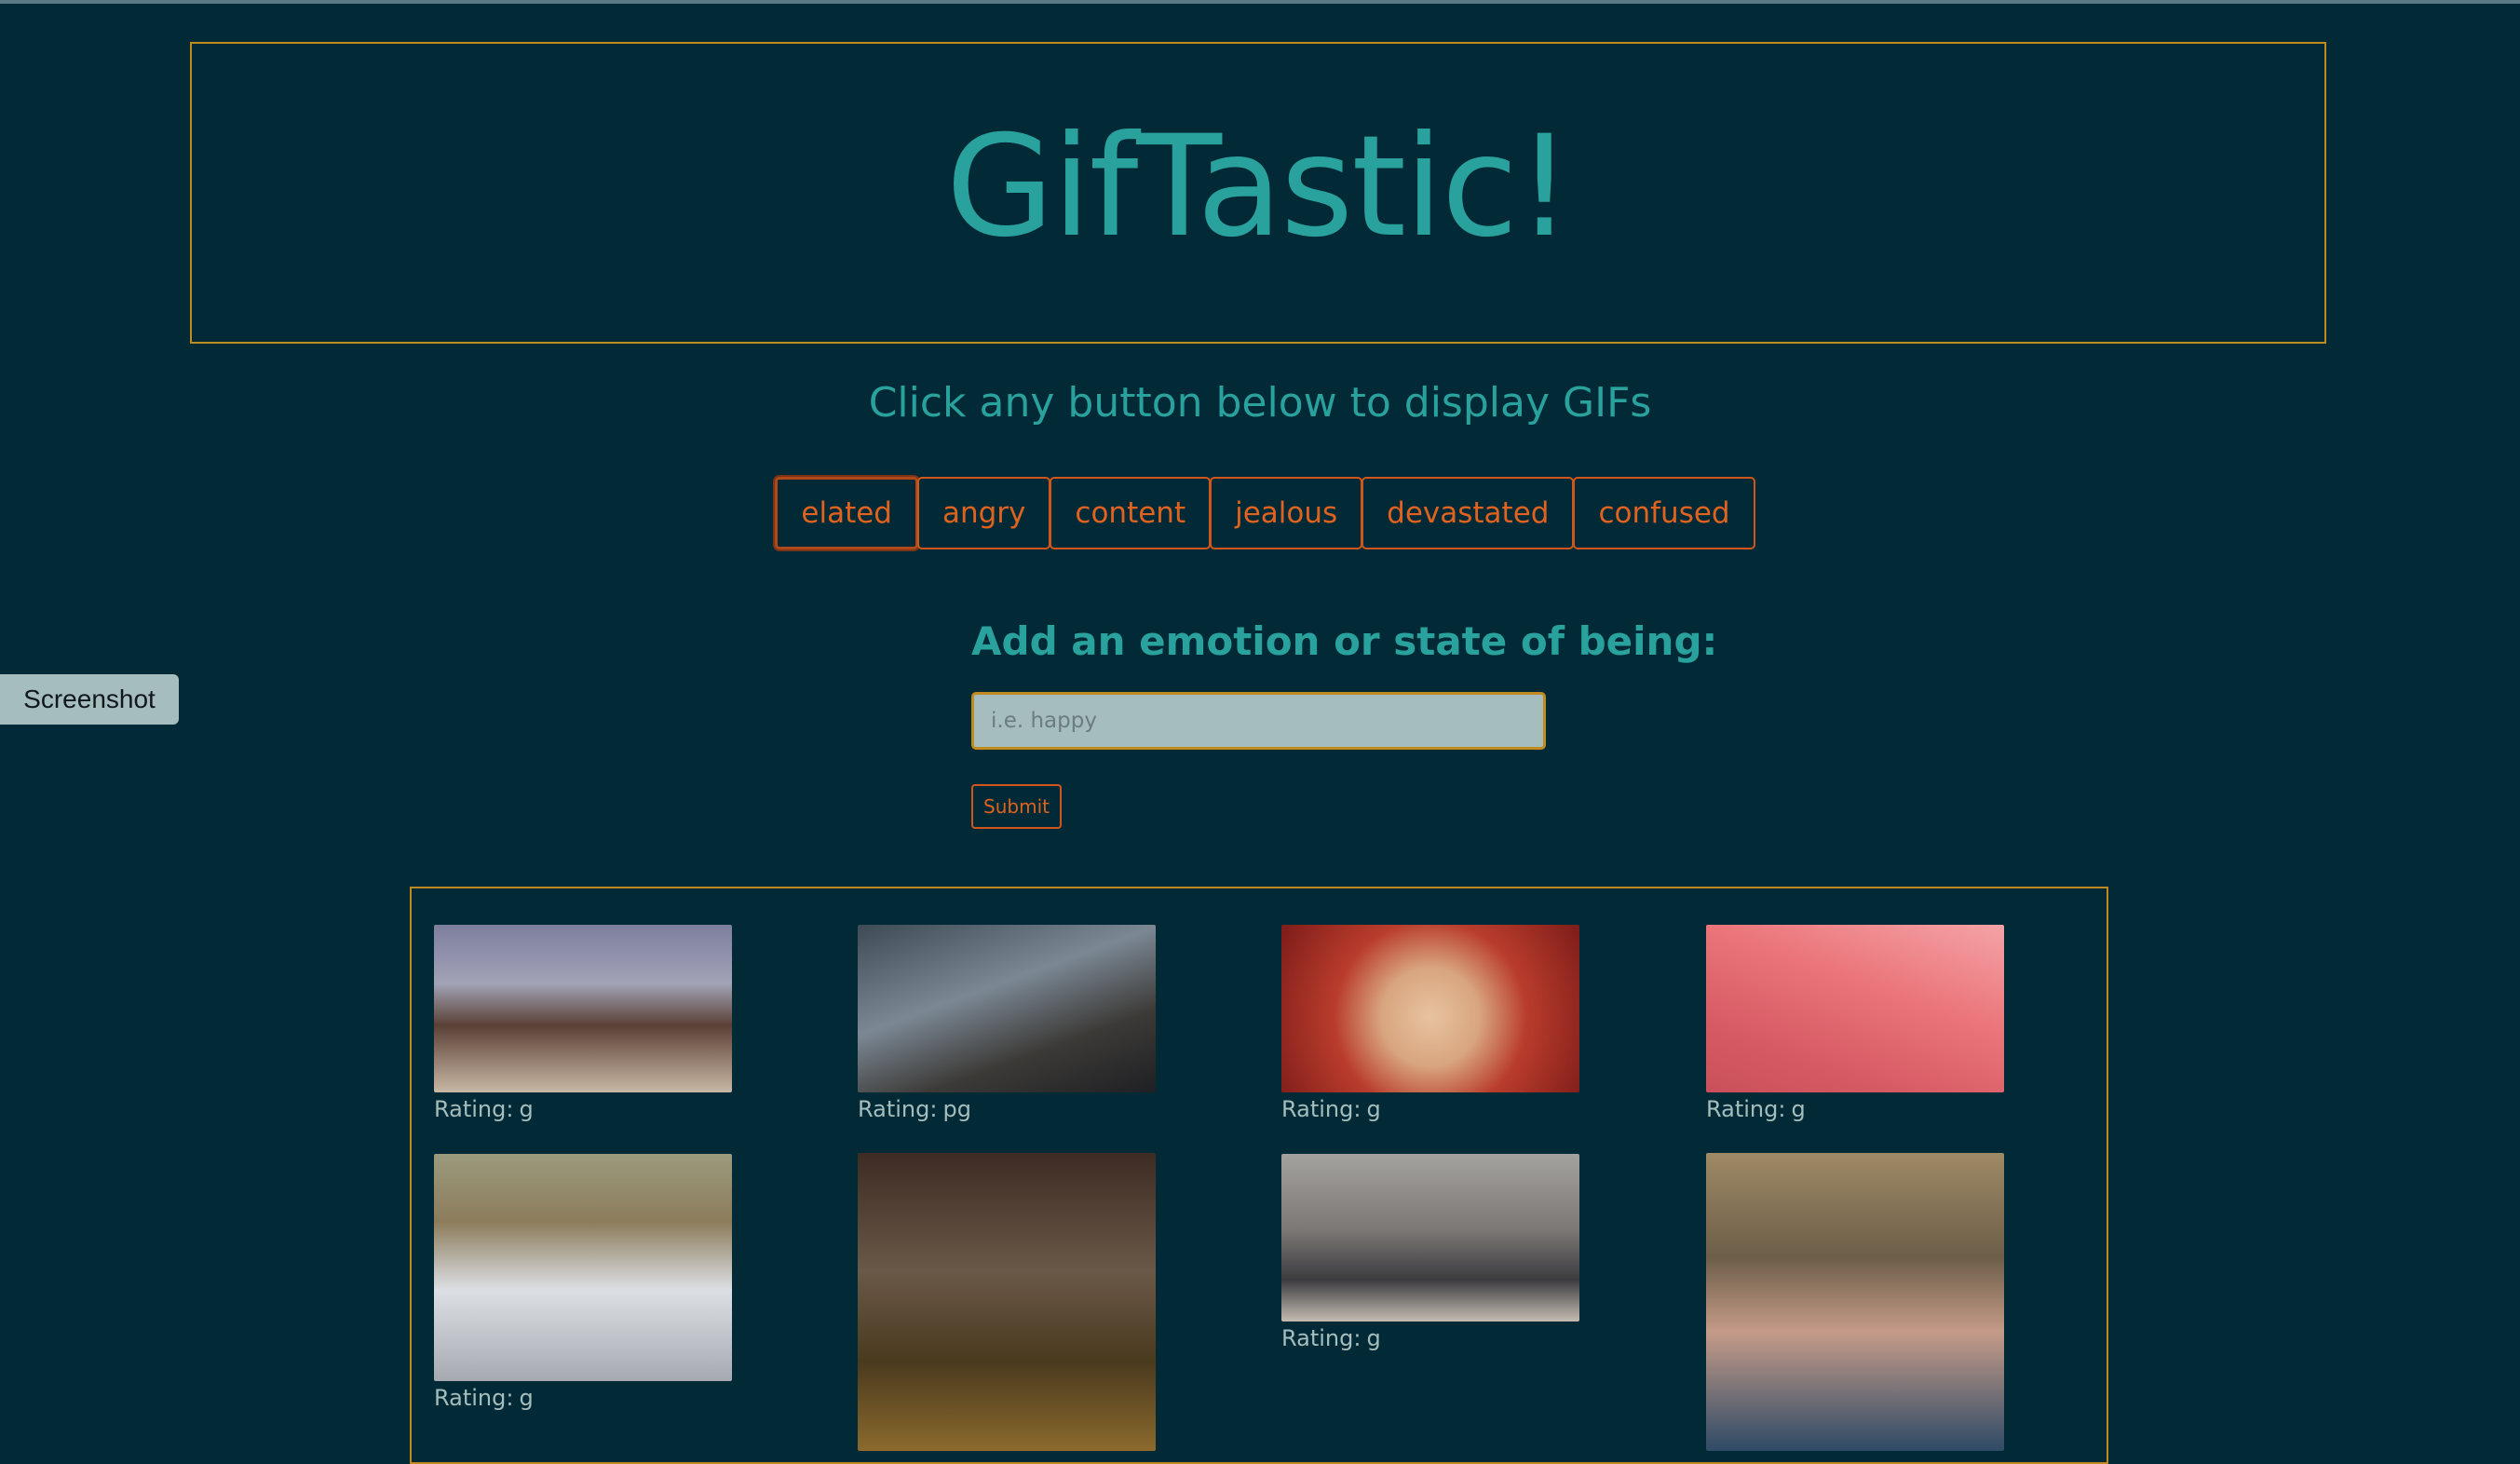 Image resolution: width=2520 pixels, height=1464 pixels. What do you see at coordinates (1258, 721) in the screenshot?
I see `emotion-input` at bounding box center [1258, 721].